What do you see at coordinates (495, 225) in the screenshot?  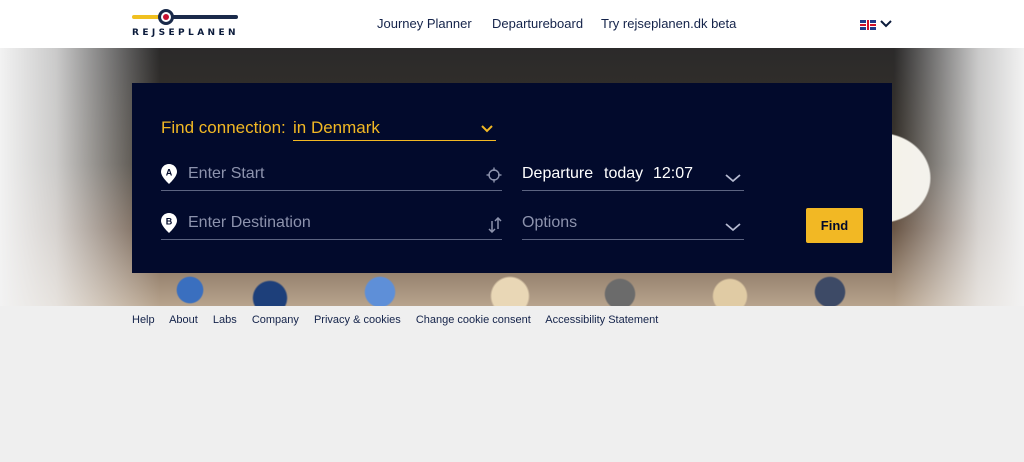 I see `swap-arrows-icon` at bounding box center [495, 225].